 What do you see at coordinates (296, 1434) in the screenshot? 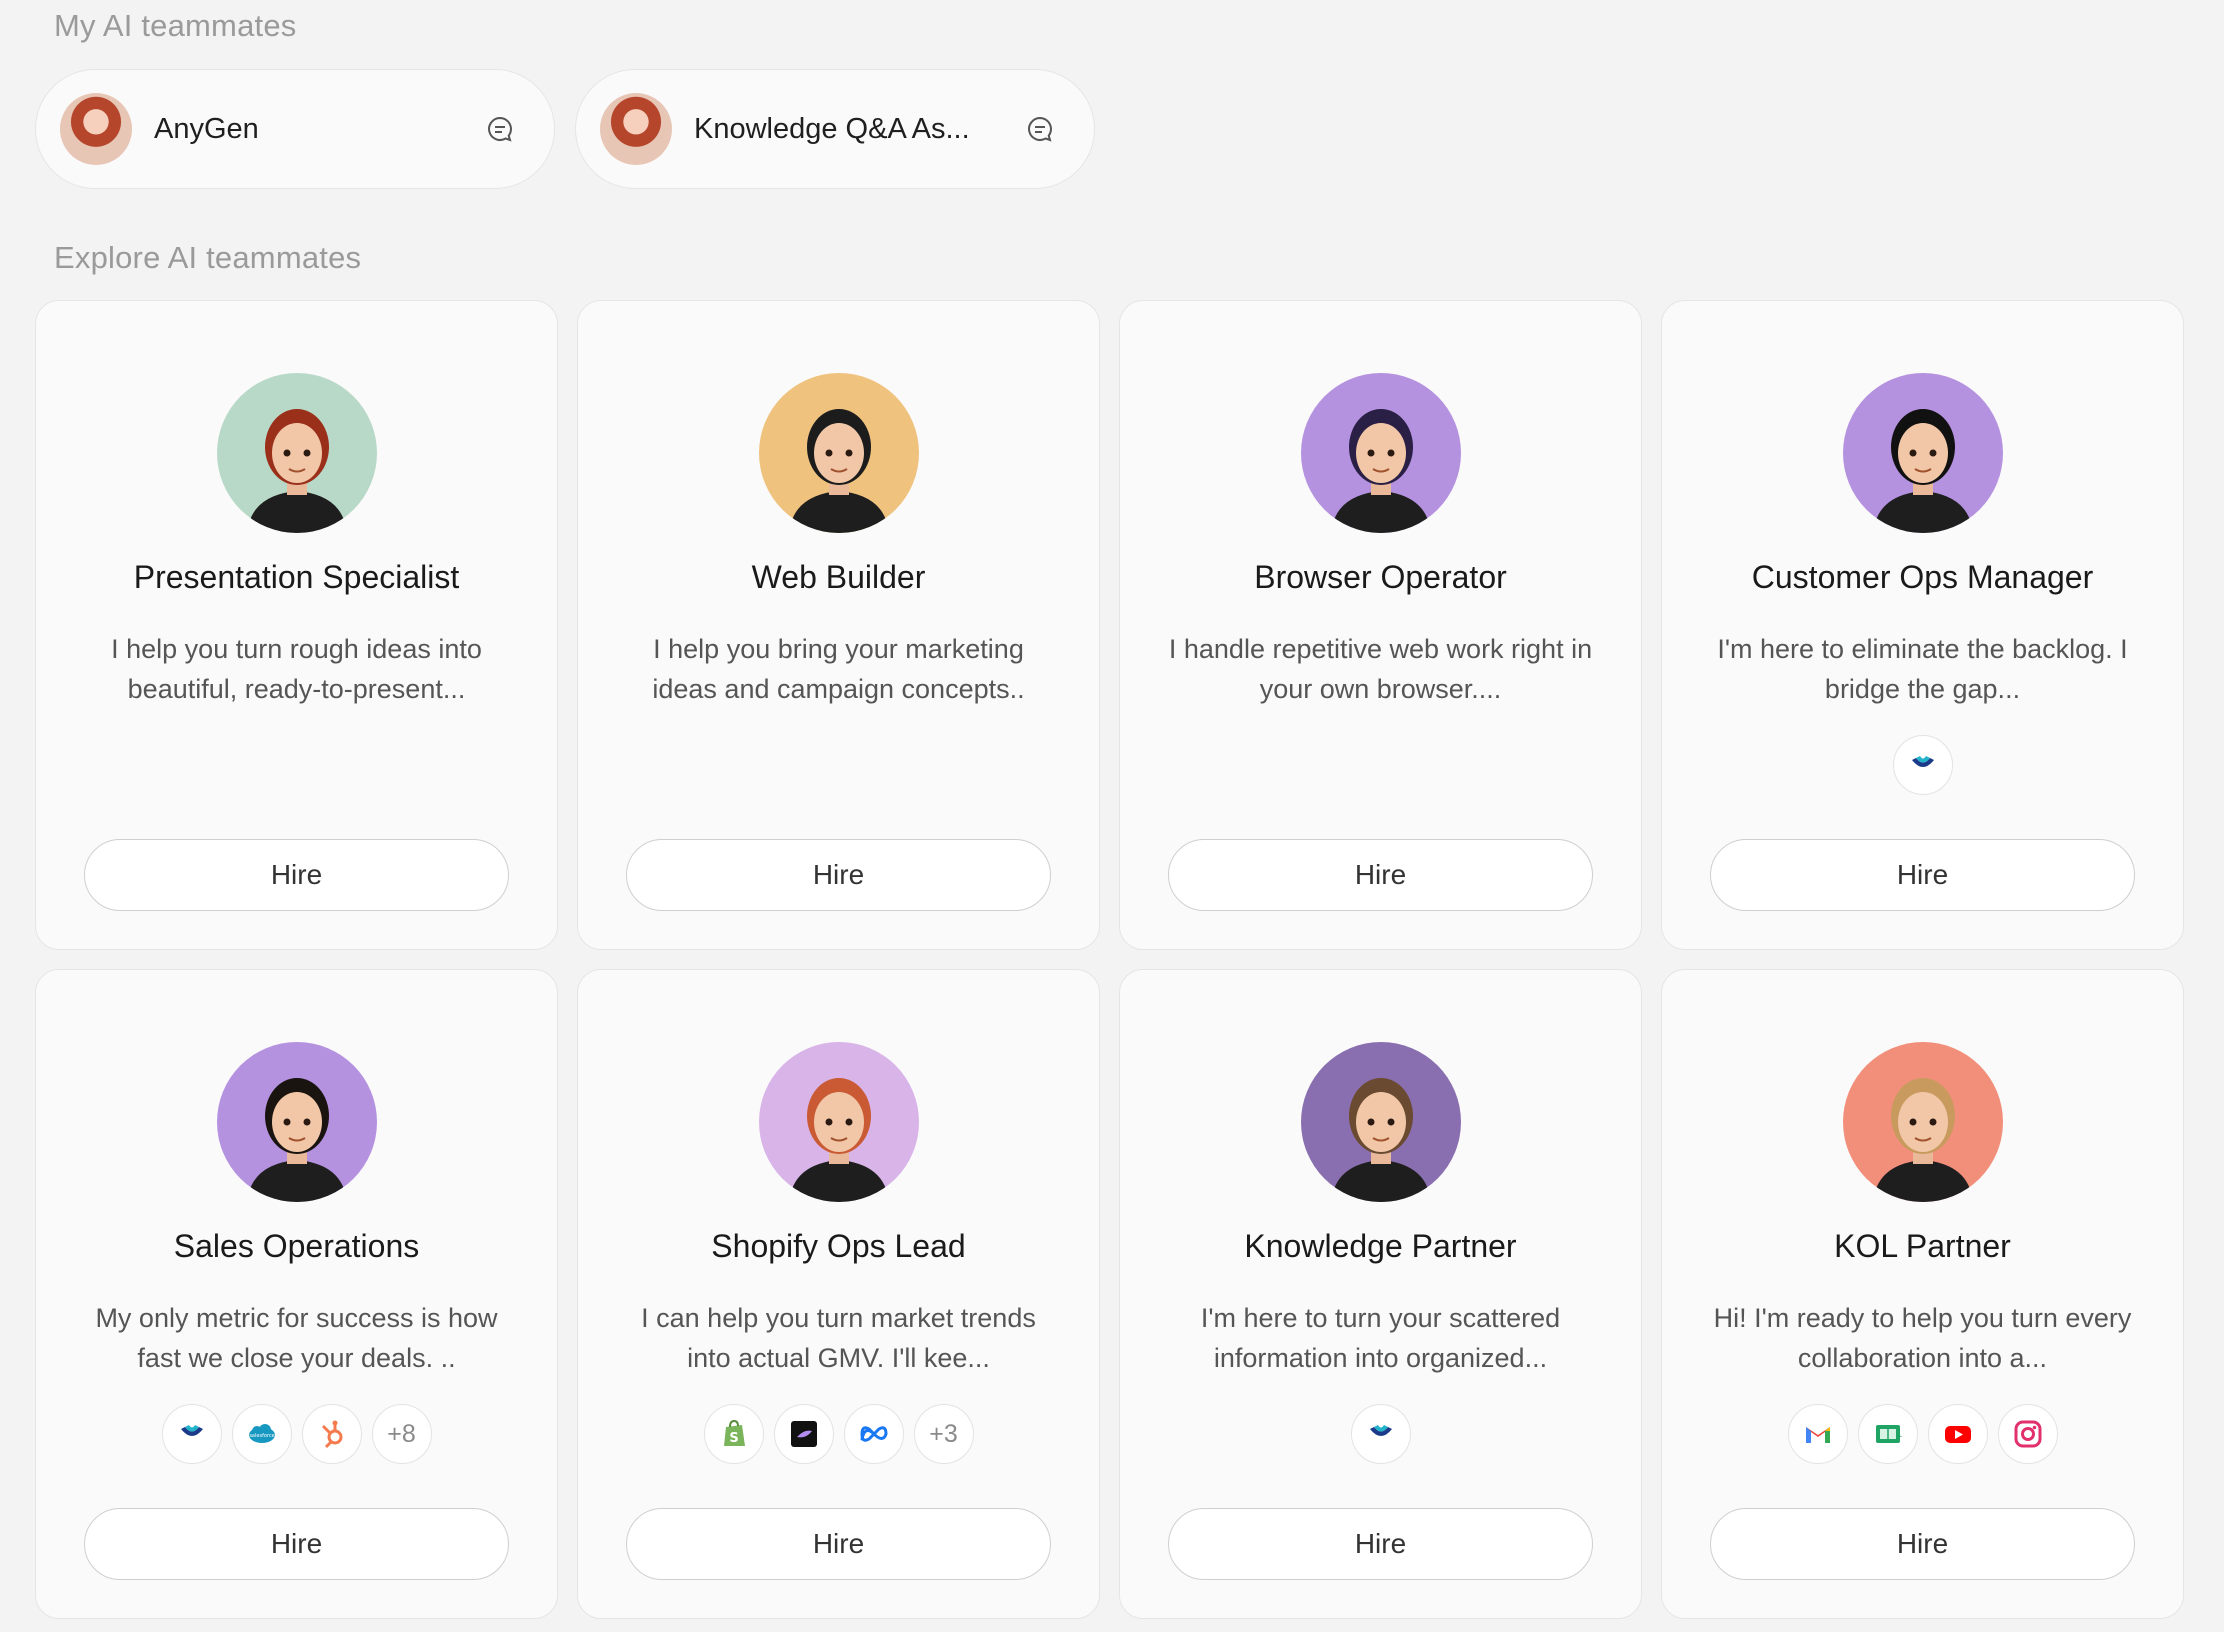
I see `integration-list: salesforce +8` at bounding box center [296, 1434].